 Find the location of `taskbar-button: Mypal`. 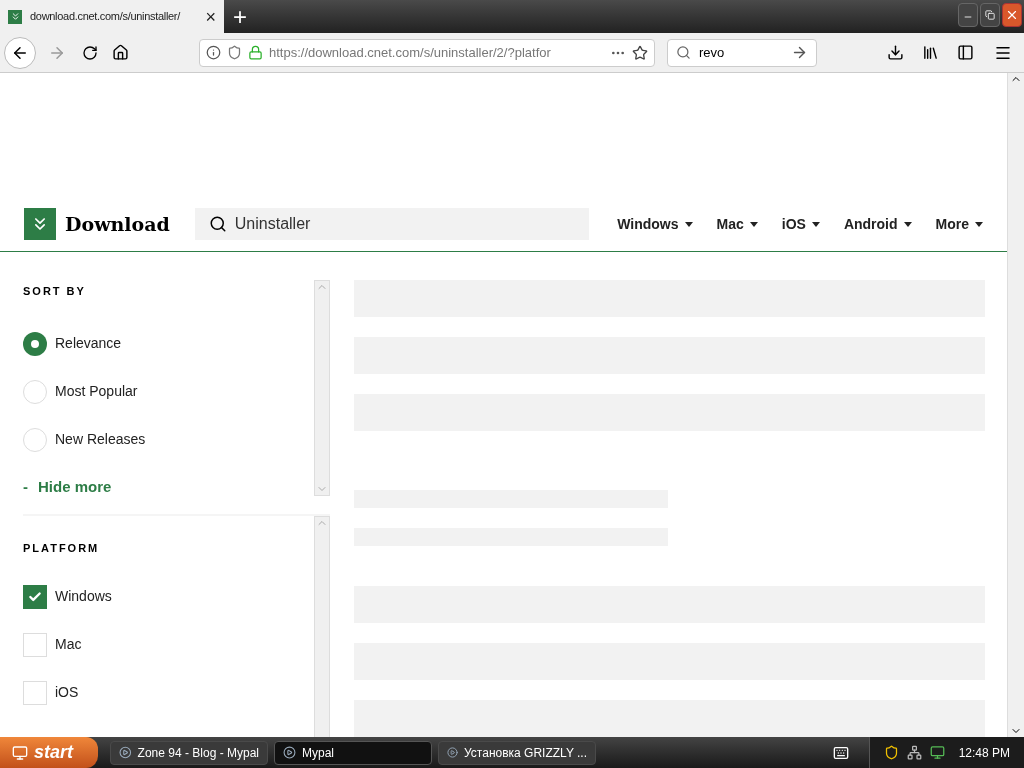

taskbar-button: Mypal is located at coordinates (353, 752).